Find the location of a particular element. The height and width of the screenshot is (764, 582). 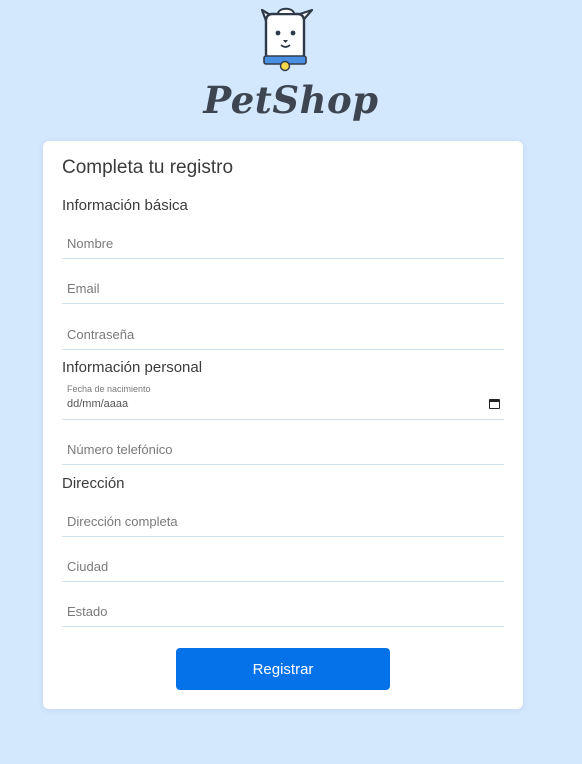

birthdate-value: dd/mm/aaaa is located at coordinates (97, 404).